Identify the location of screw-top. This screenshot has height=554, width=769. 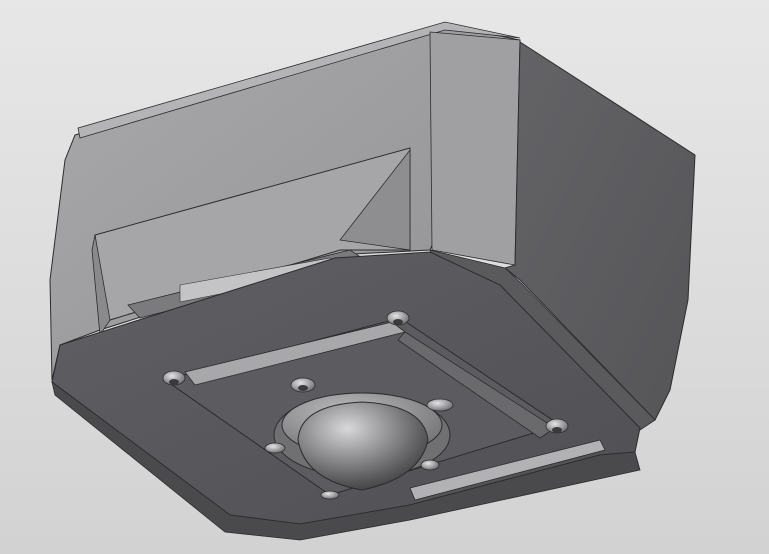
(398, 318).